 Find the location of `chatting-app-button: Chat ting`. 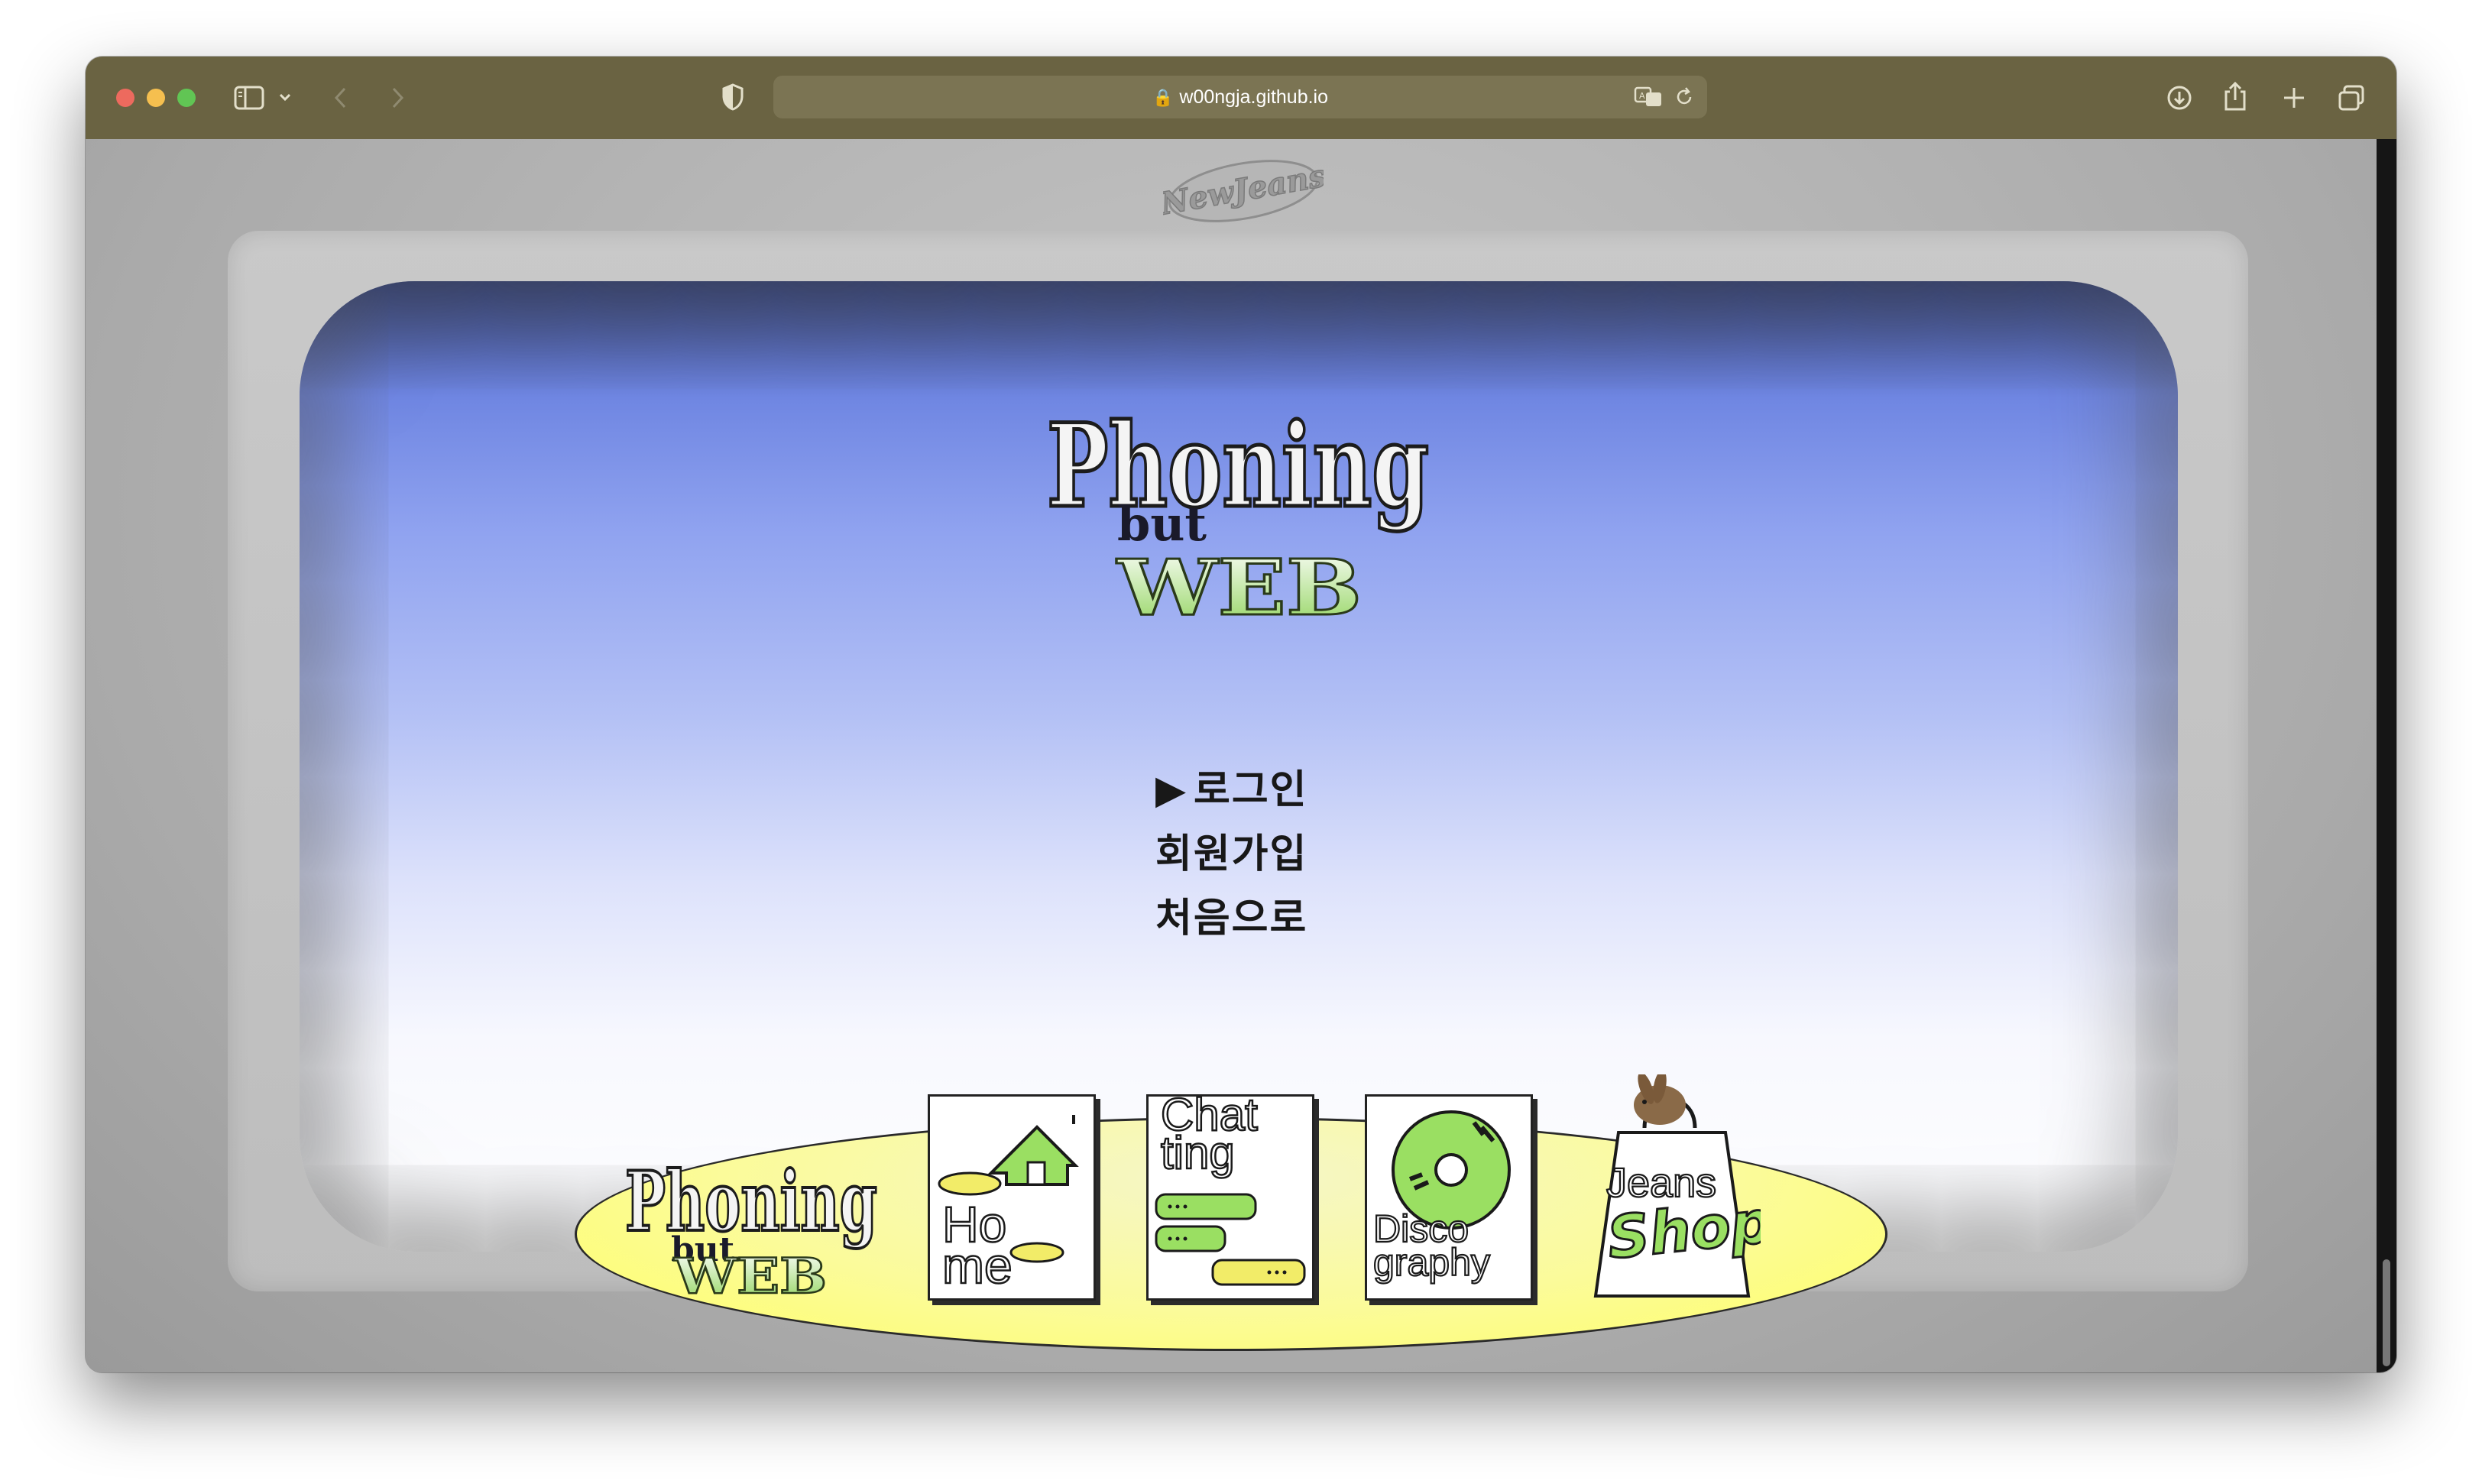

chatting-app-button: Chat ting is located at coordinates (1230, 1198).